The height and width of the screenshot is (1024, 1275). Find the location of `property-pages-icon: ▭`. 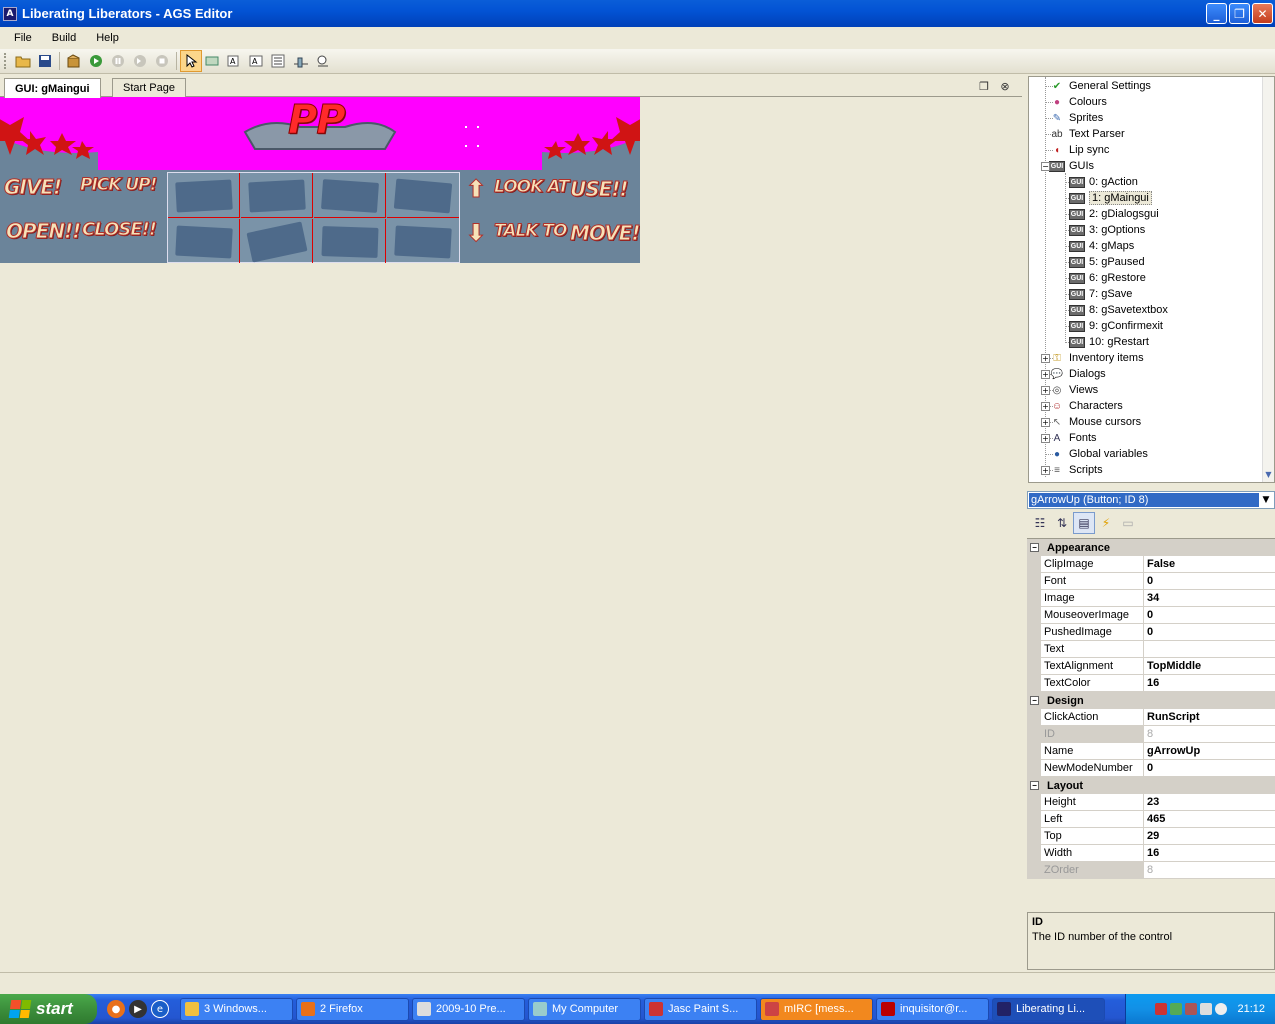

property-pages-icon: ▭ is located at coordinates (1128, 523).